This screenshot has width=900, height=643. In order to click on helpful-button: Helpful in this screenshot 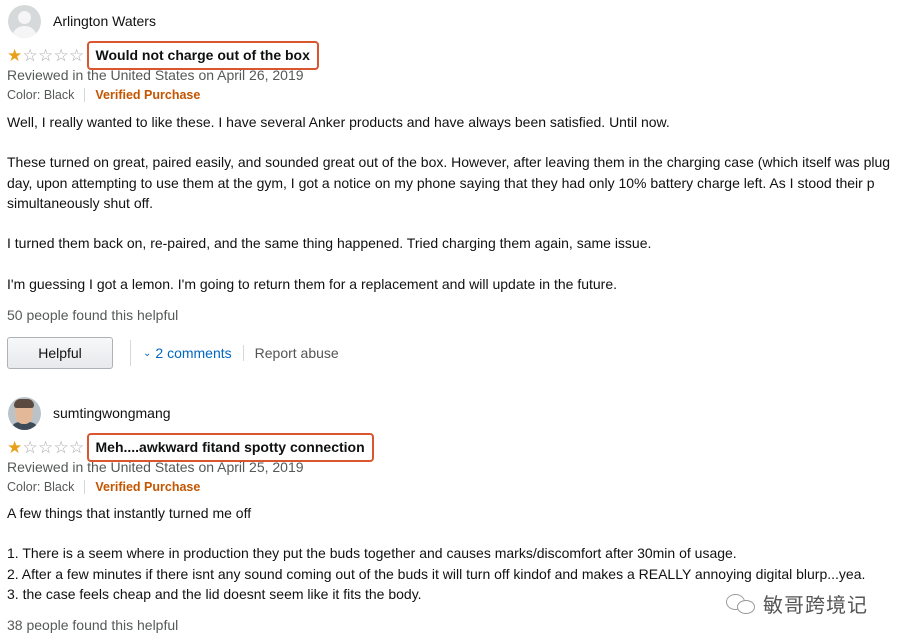, I will do `click(60, 353)`.